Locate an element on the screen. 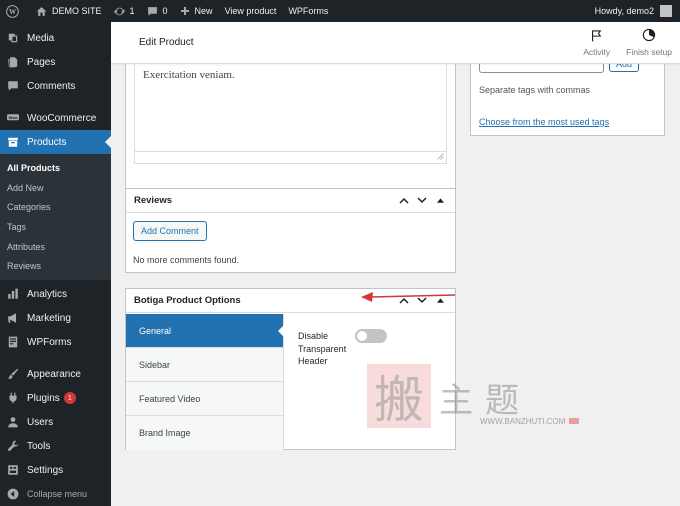 This screenshot has width=680, height=506. new-label: New is located at coordinates (203, 11).